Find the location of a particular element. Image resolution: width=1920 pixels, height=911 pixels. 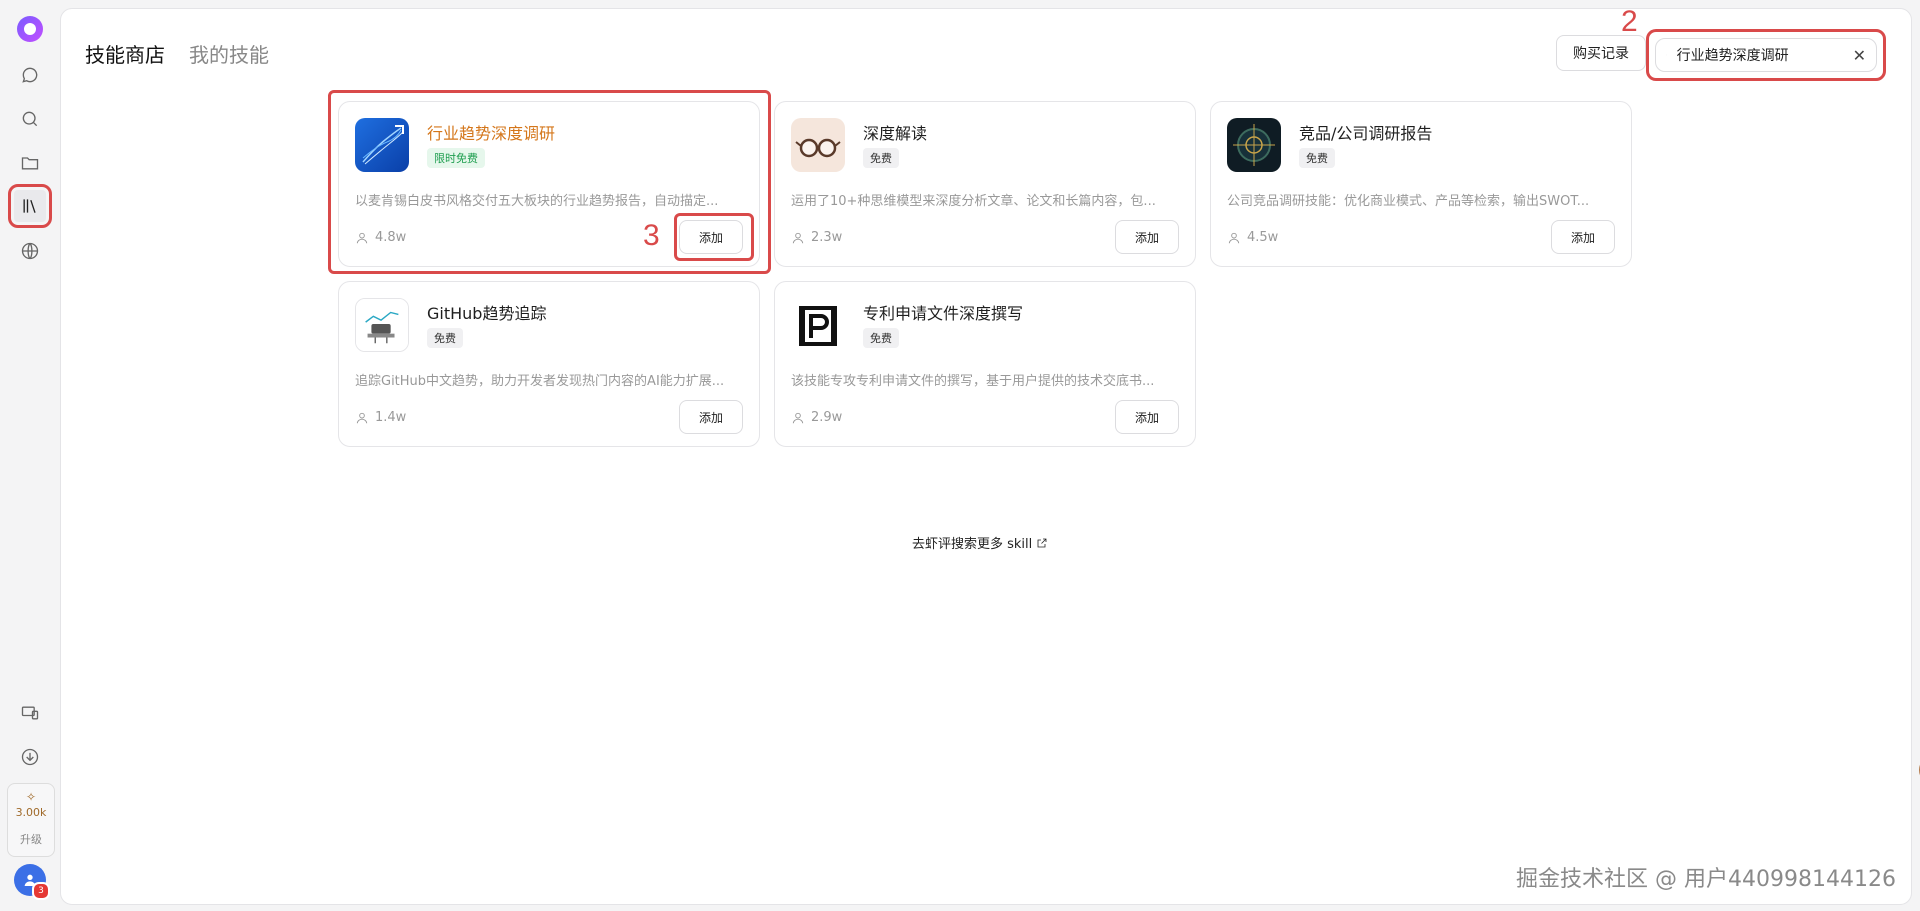

devices-icon is located at coordinates (30, 713).